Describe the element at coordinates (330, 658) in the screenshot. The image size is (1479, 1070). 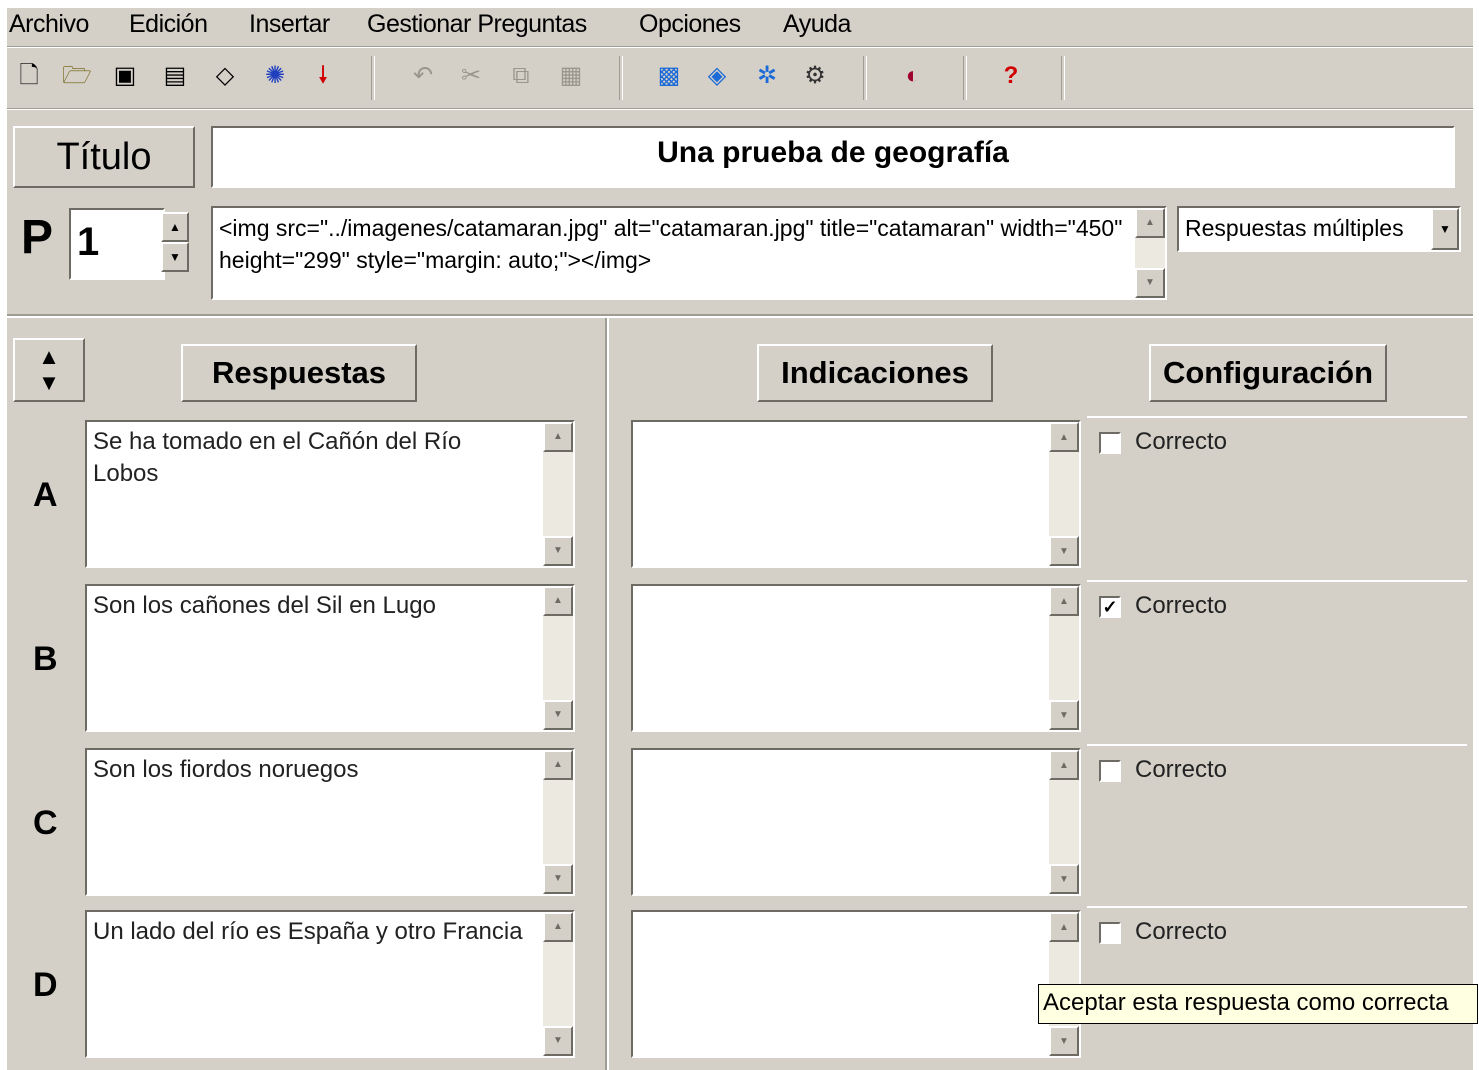
I see `answer-text-area: Son los cañones del Sil en Lugo ▲ ▼` at that location.